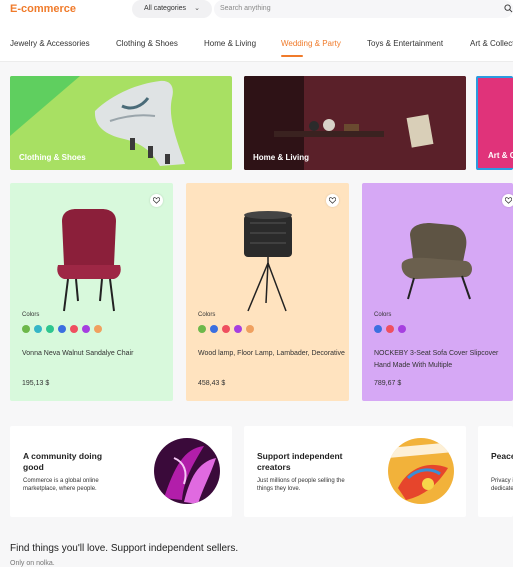 Image resolution: width=513 pixels, height=567 pixels. I want to click on nav-item-clothing: Clothing & Shoes, so click(147, 43).